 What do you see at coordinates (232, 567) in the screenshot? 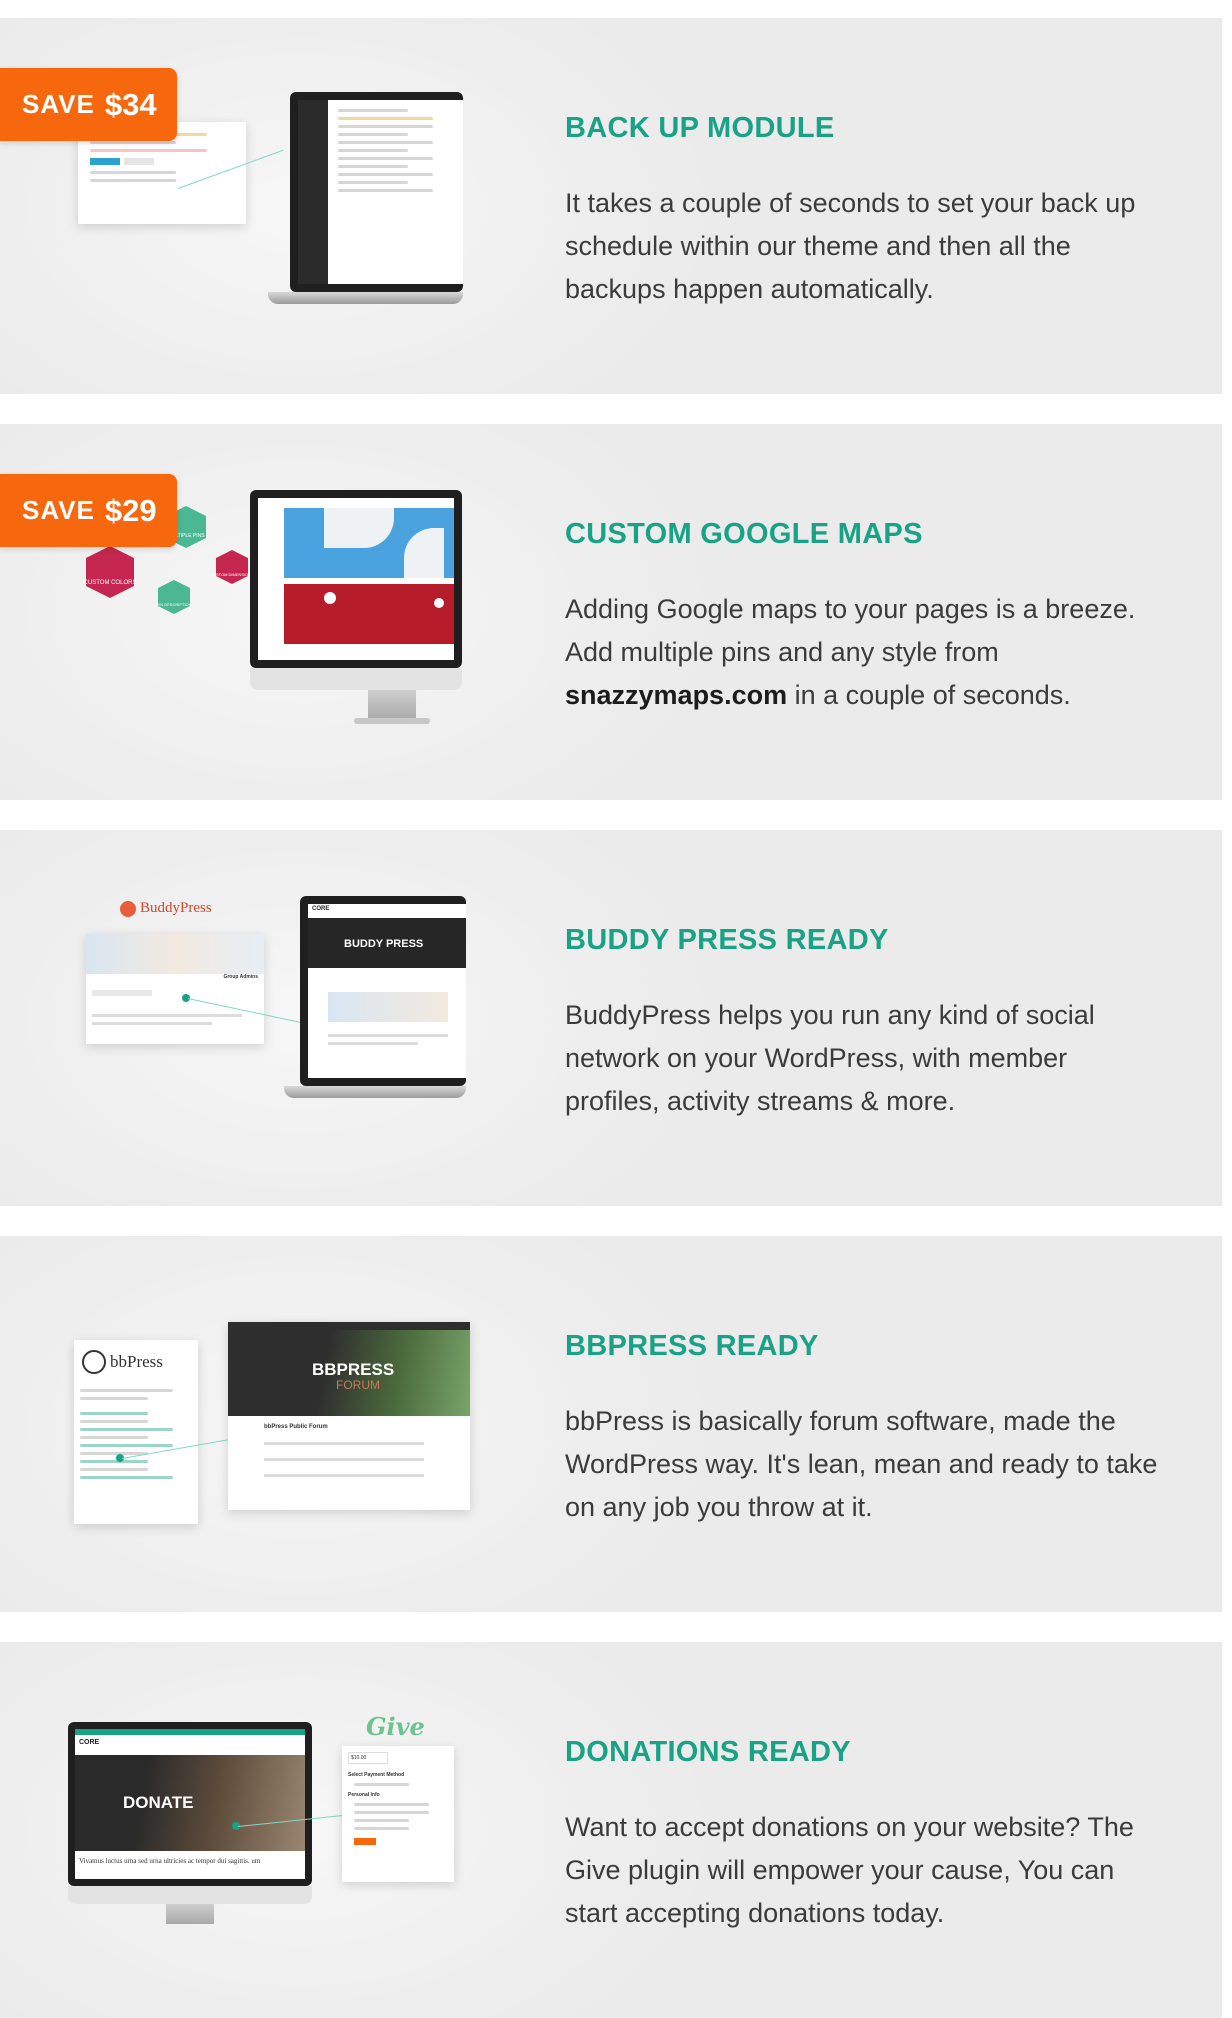
I see `hex-custom-dimensions: CUSTOM DIMENSIONS` at bounding box center [232, 567].